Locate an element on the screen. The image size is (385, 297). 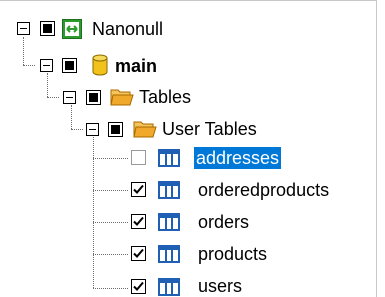
tree-label-tables: Tables is located at coordinates (165, 97).